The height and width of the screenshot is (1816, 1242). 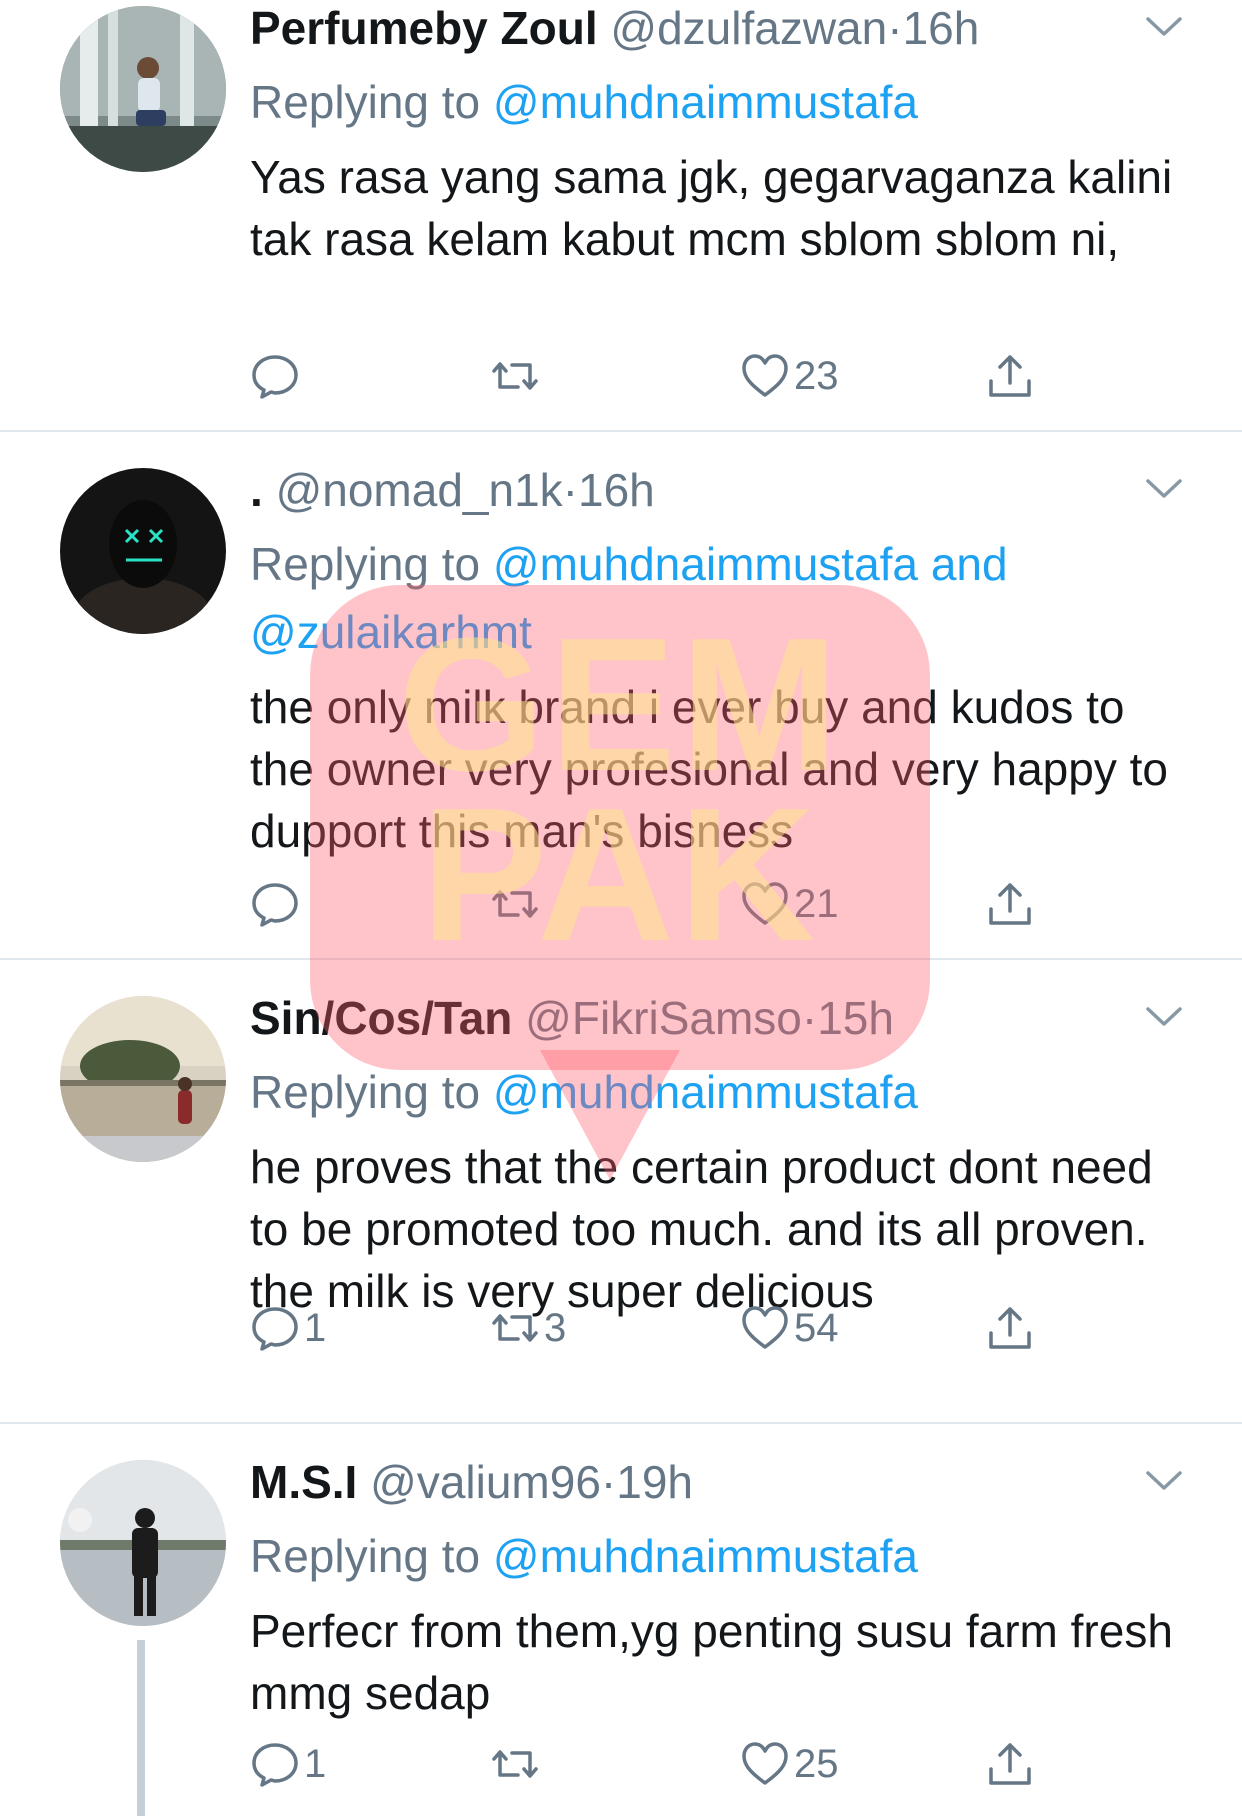 I want to click on like-count: 54, so click(x=816, y=1327).